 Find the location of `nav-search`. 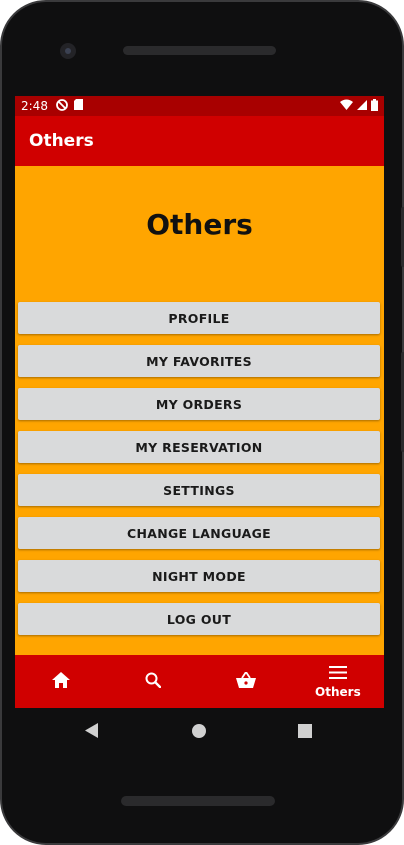

nav-search is located at coordinates (153, 681).